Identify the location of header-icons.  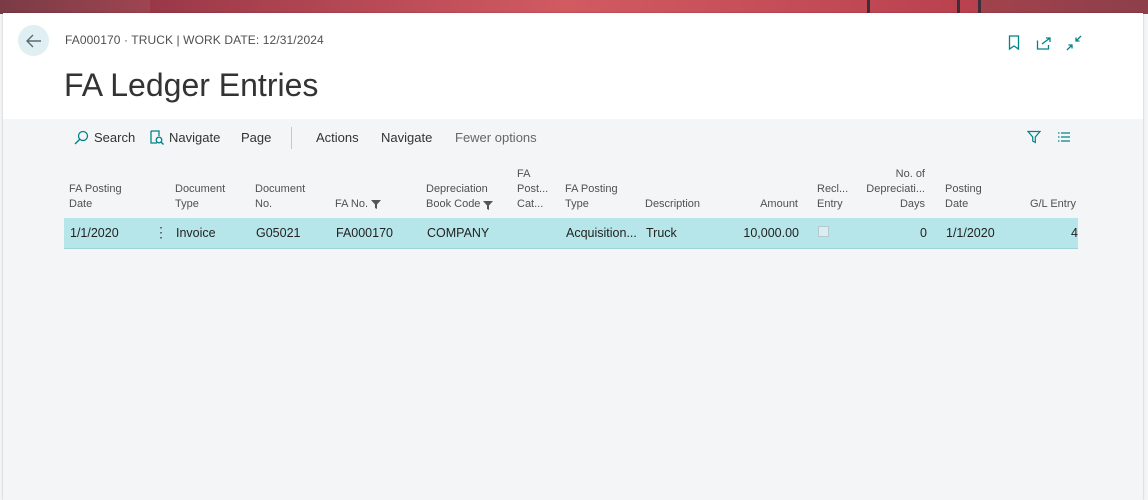
(1044, 43).